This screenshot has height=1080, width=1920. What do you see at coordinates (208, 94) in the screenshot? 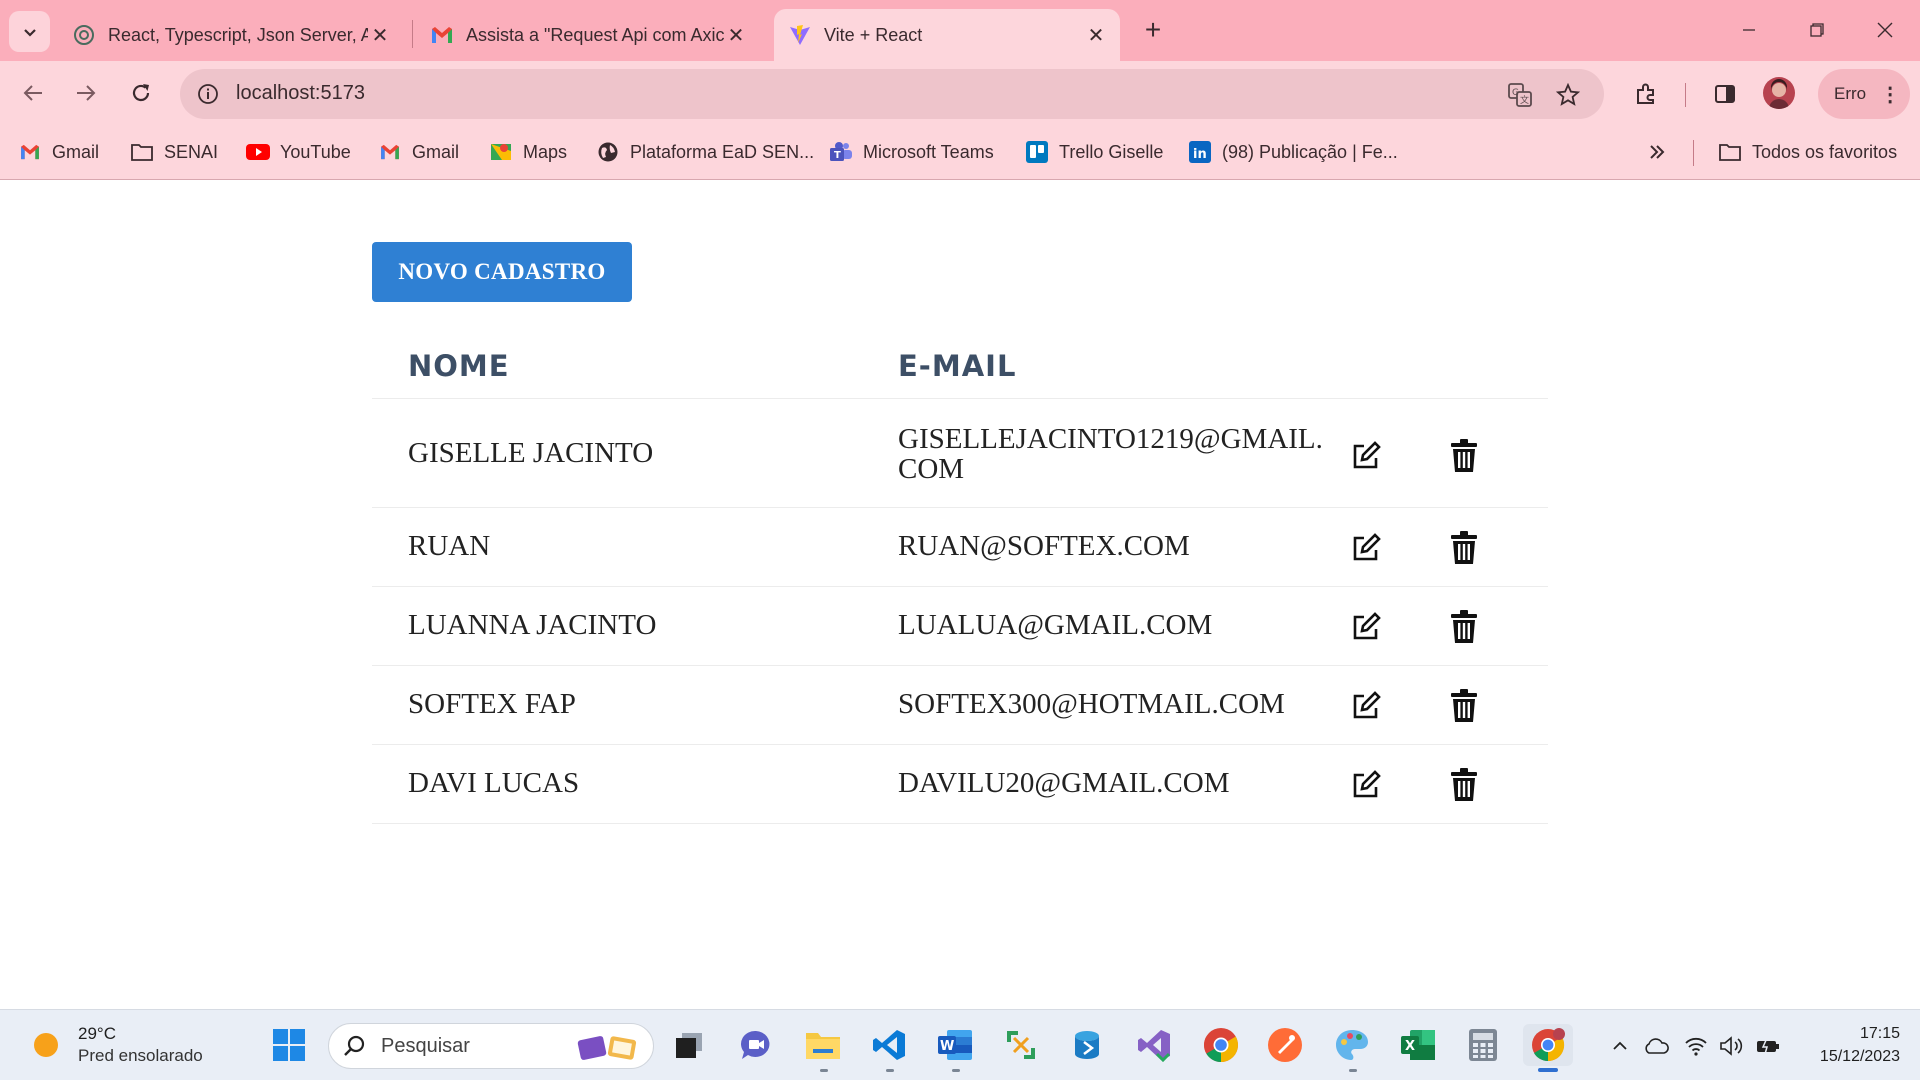
I see `site-info-icon` at bounding box center [208, 94].